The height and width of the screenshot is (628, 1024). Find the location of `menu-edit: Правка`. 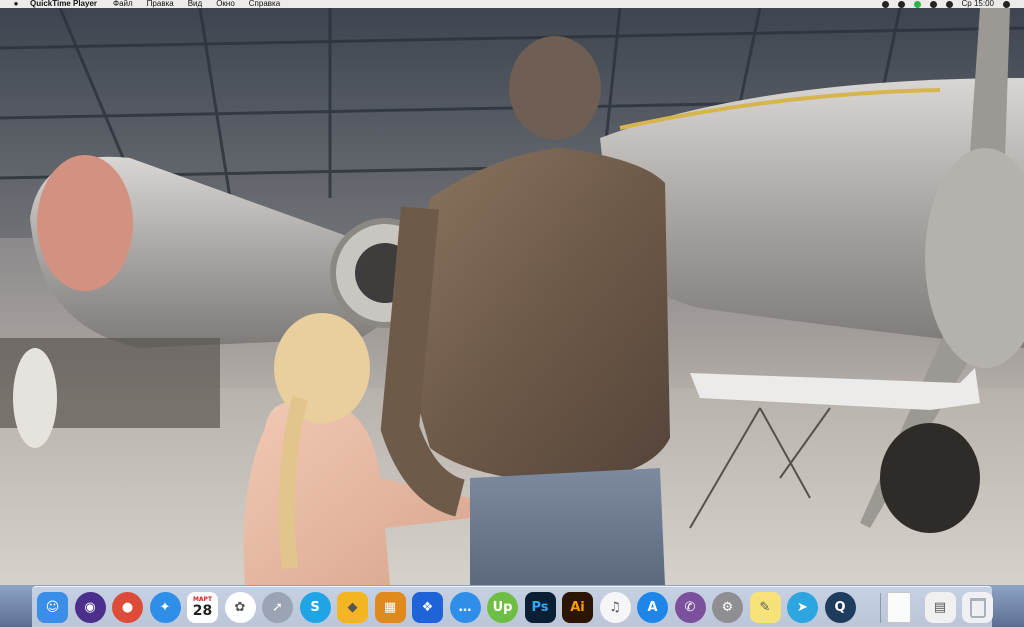

menu-edit: Правка is located at coordinates (160, 4).